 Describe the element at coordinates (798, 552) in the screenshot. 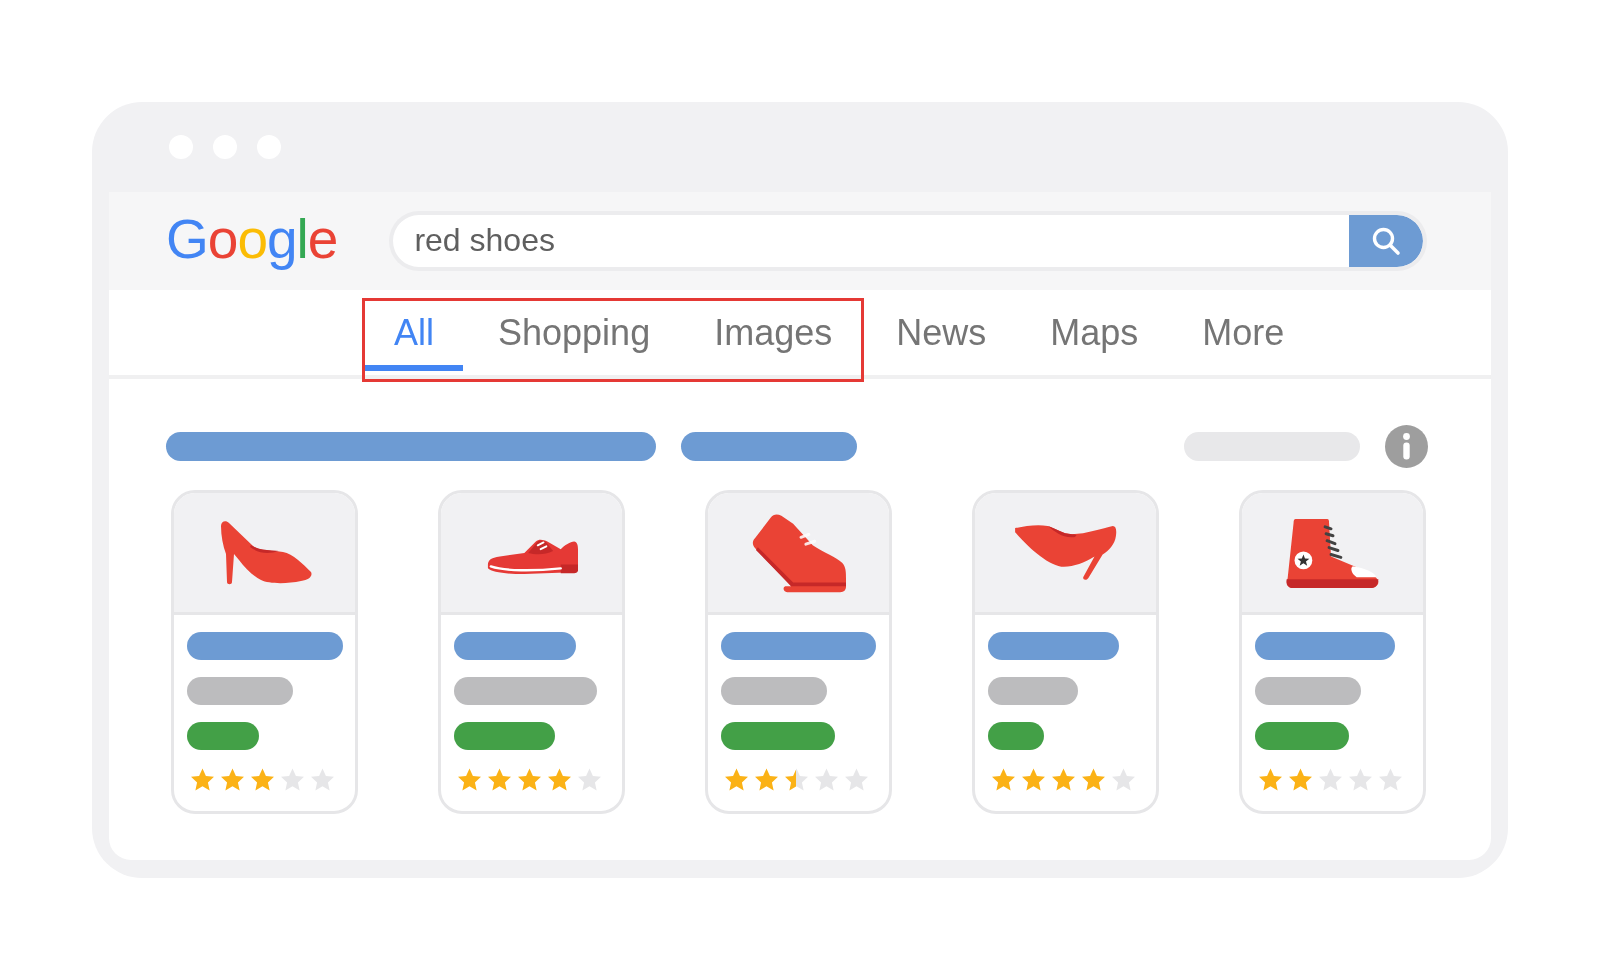

I see `sneaker-icon` at that location.